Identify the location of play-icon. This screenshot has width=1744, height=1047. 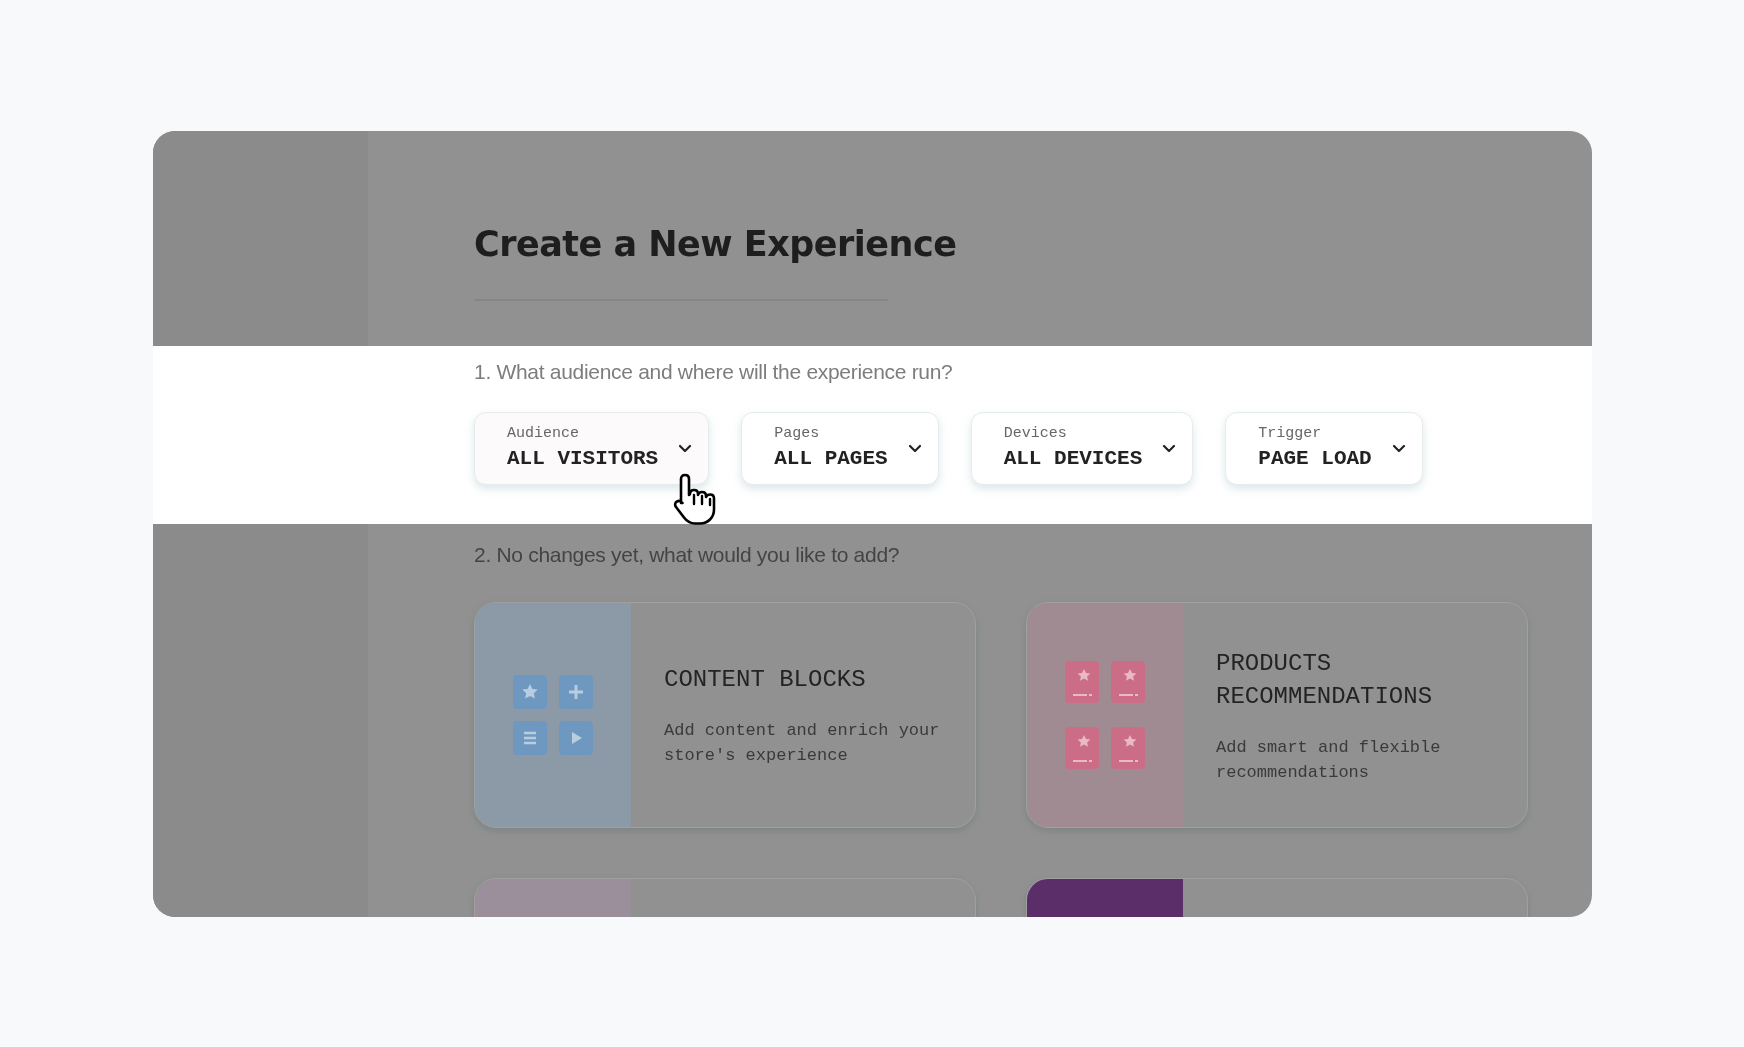
(576, 738).